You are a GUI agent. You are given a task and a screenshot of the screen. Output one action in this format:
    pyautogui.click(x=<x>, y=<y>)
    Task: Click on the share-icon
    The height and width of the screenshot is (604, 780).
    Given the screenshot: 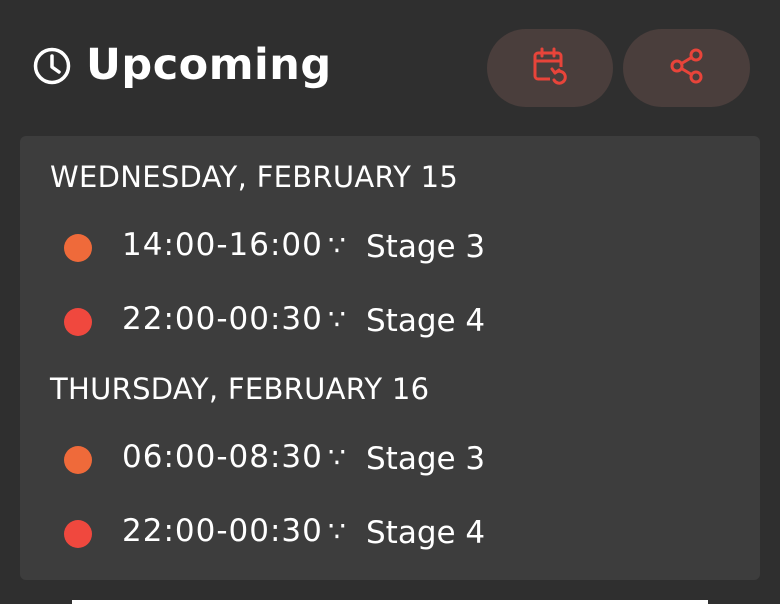 What is the action you would take?
    pyautogui.click(x=687, y=68)
    